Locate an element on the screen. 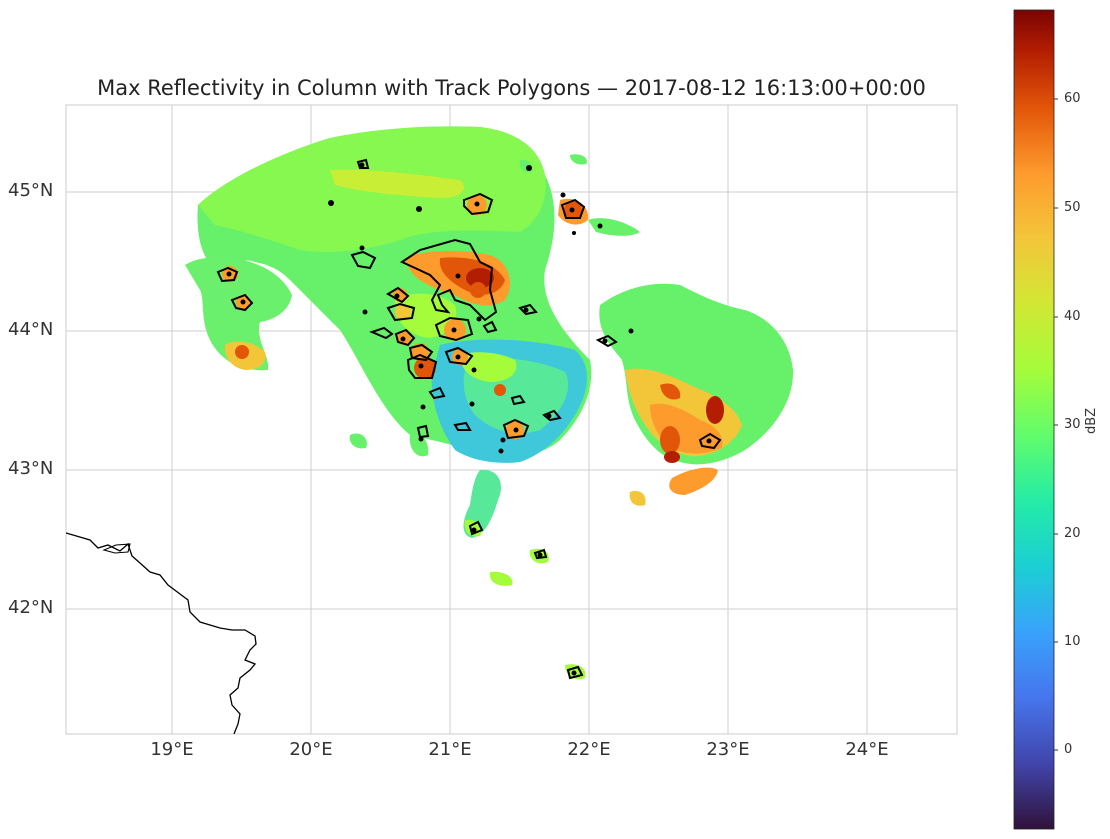 Image resolution: width=1110 pixels, height=839 pixels. lat-tick-42: 42°N is located at coordinates (31, 607).